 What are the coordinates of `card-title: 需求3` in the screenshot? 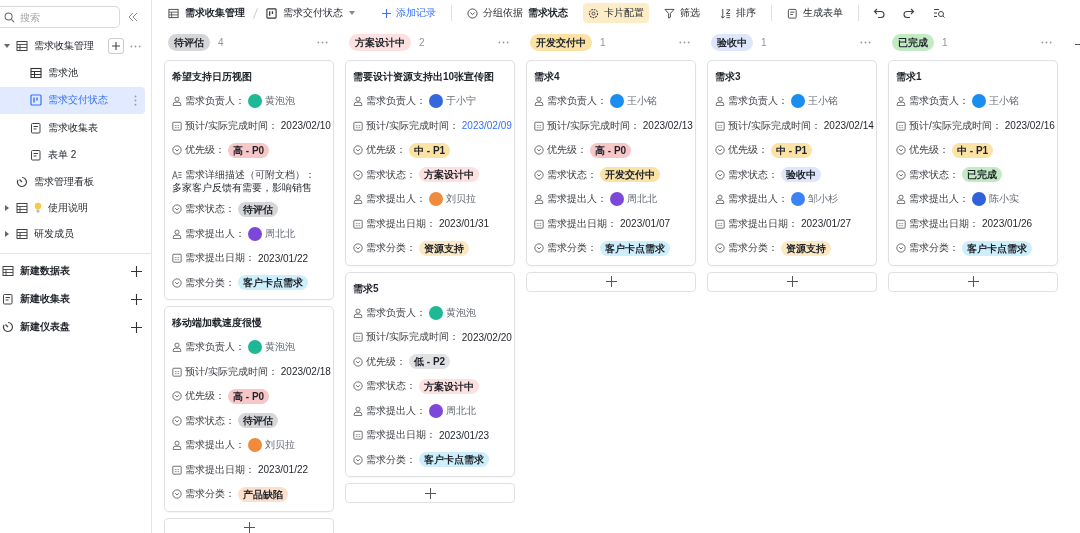 It's located at (728, 77).